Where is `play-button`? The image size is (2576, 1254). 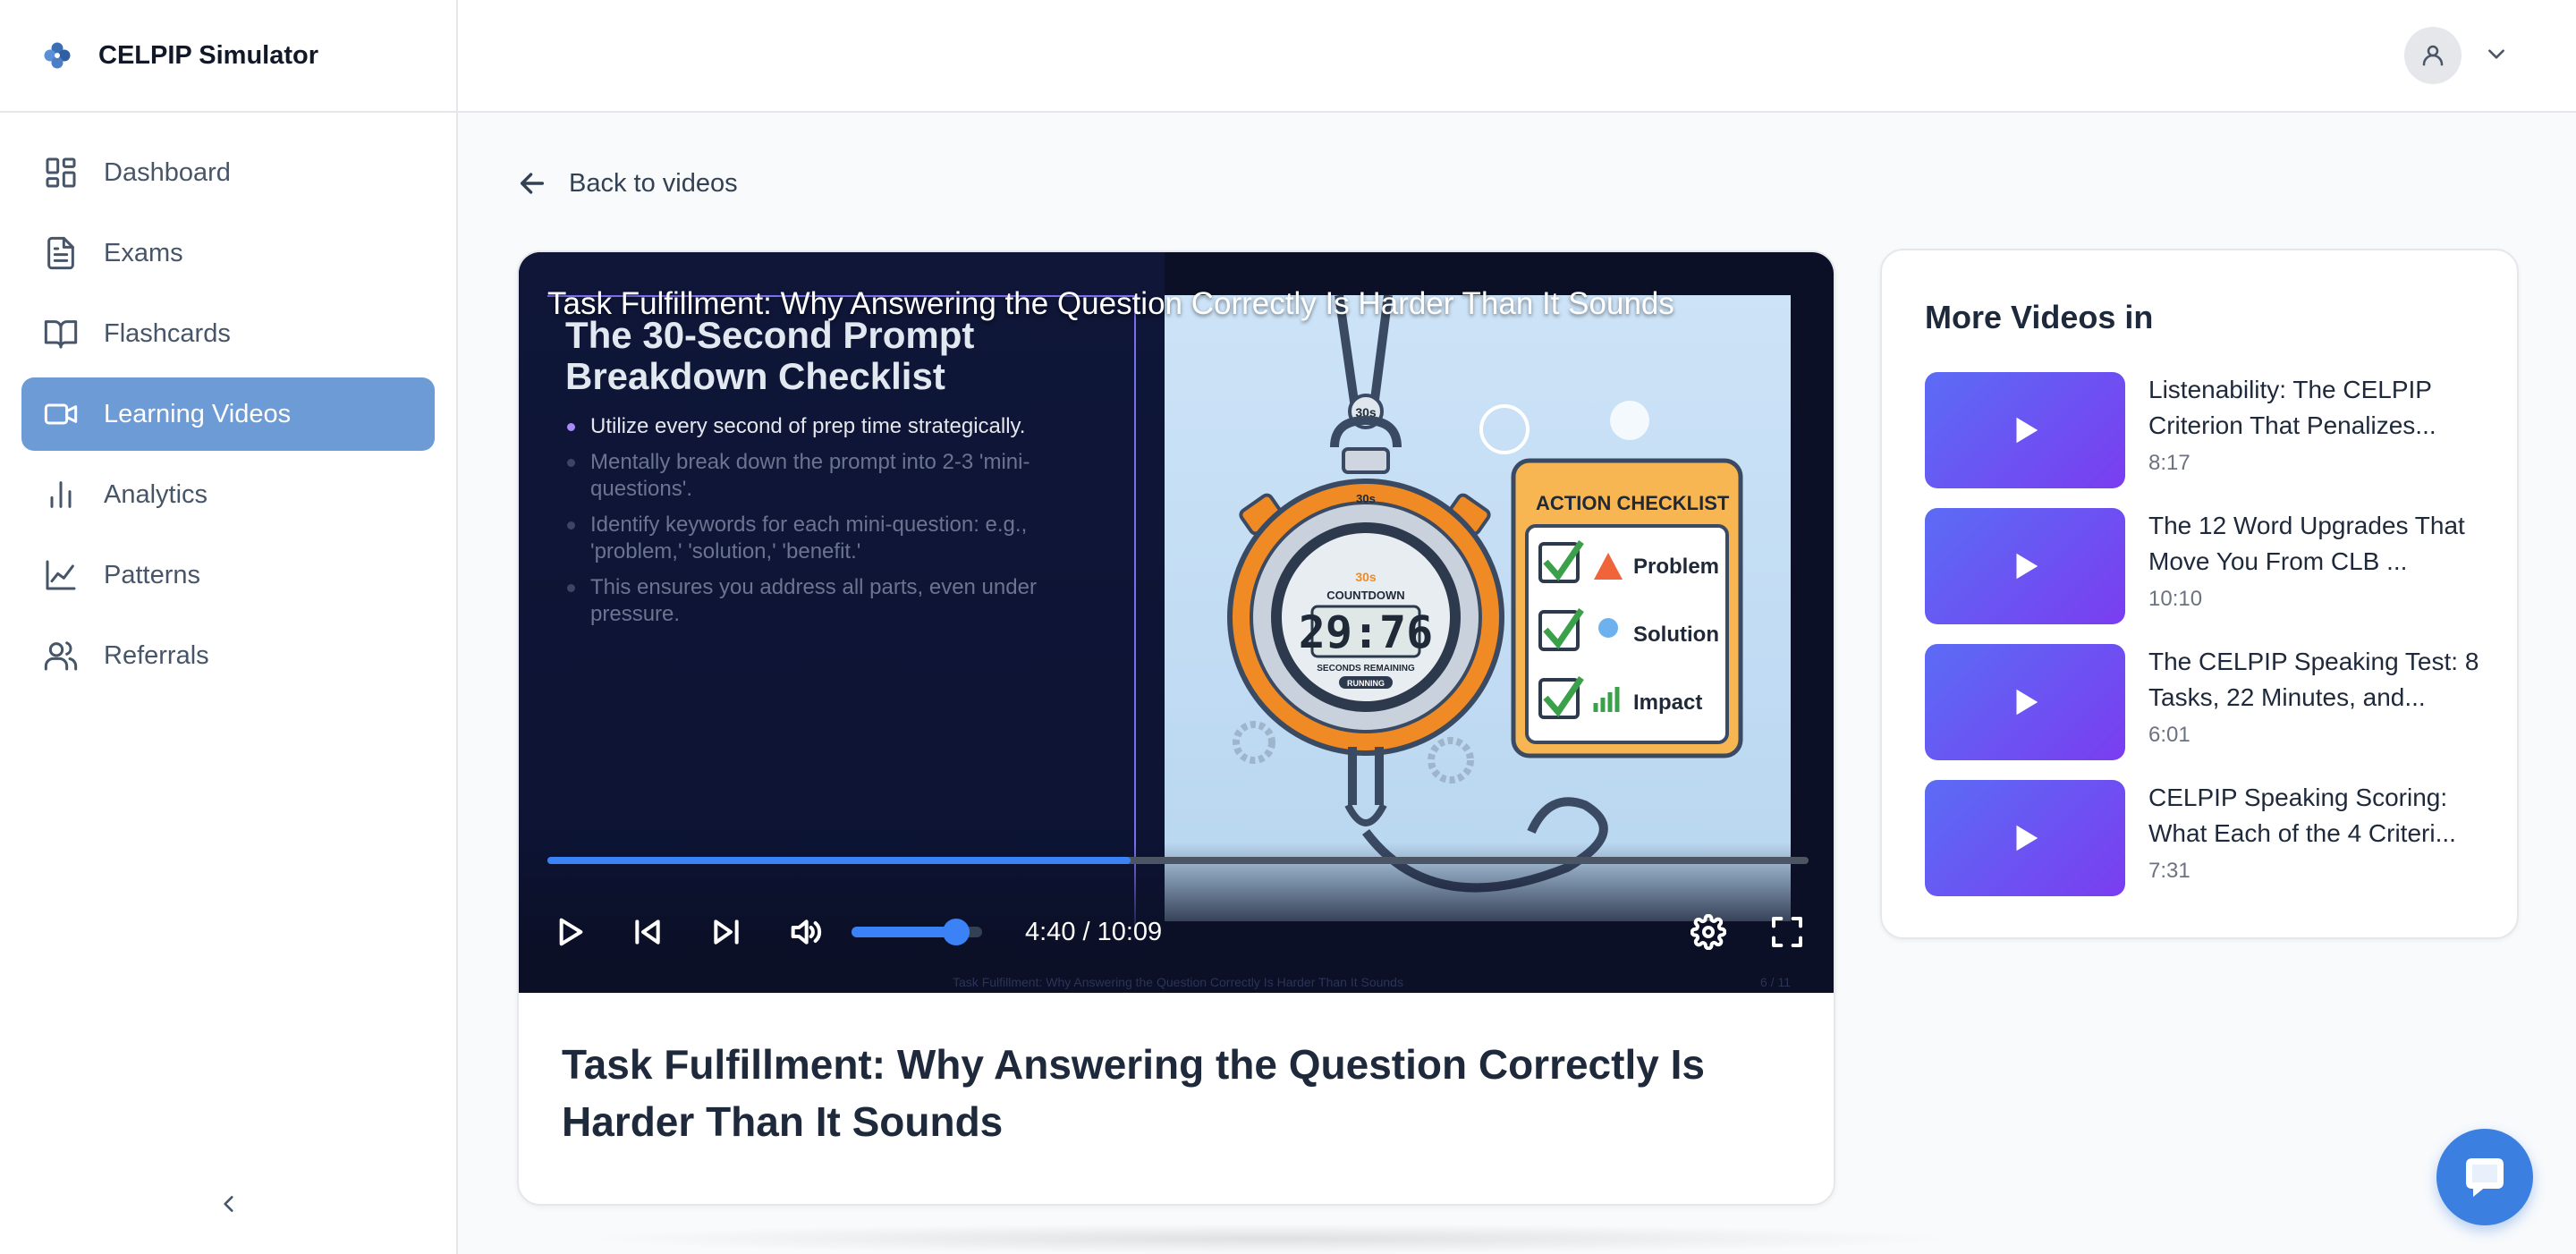
play-button is located at coordinates (568, 932).